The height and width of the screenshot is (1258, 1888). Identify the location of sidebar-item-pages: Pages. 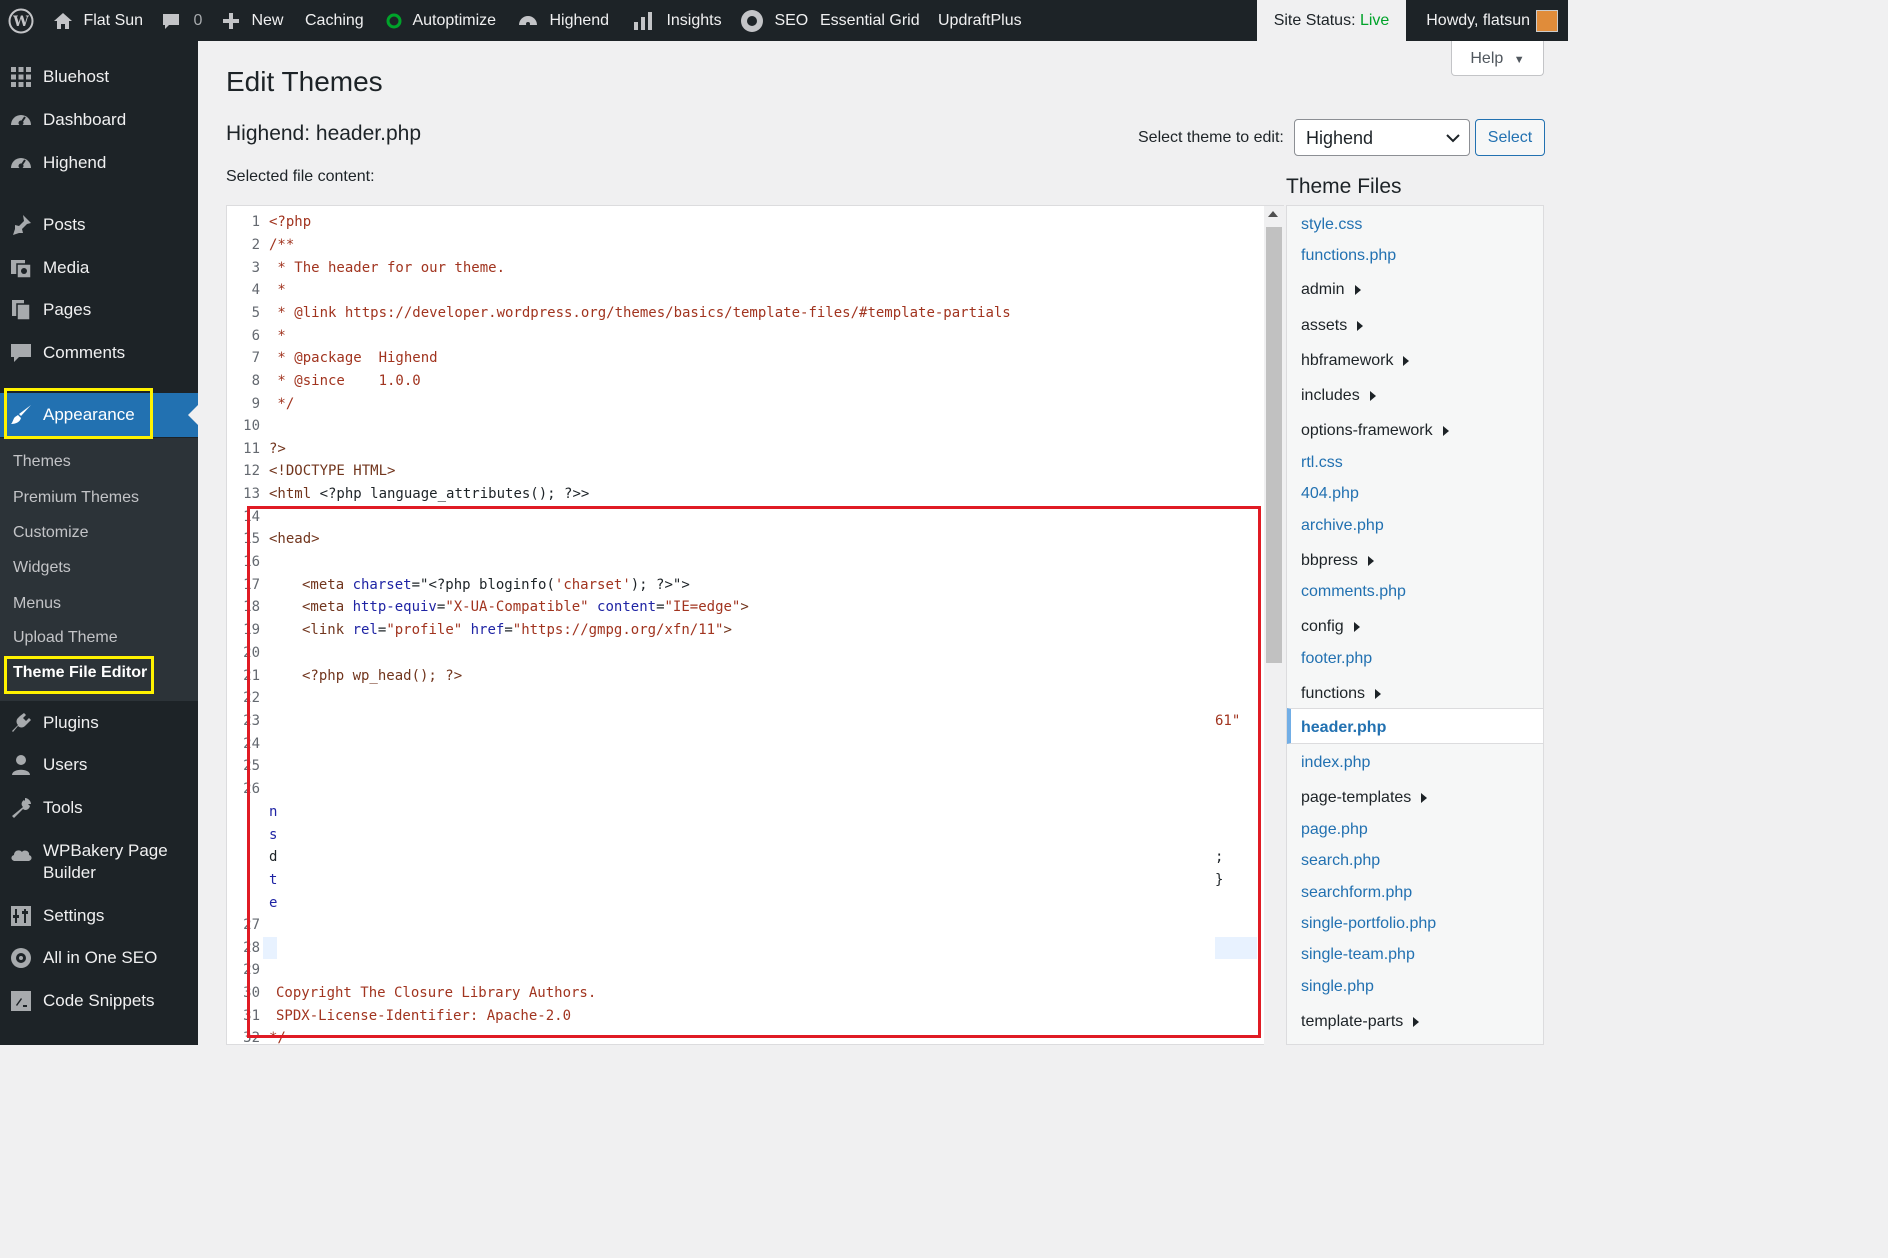
(99, 310).